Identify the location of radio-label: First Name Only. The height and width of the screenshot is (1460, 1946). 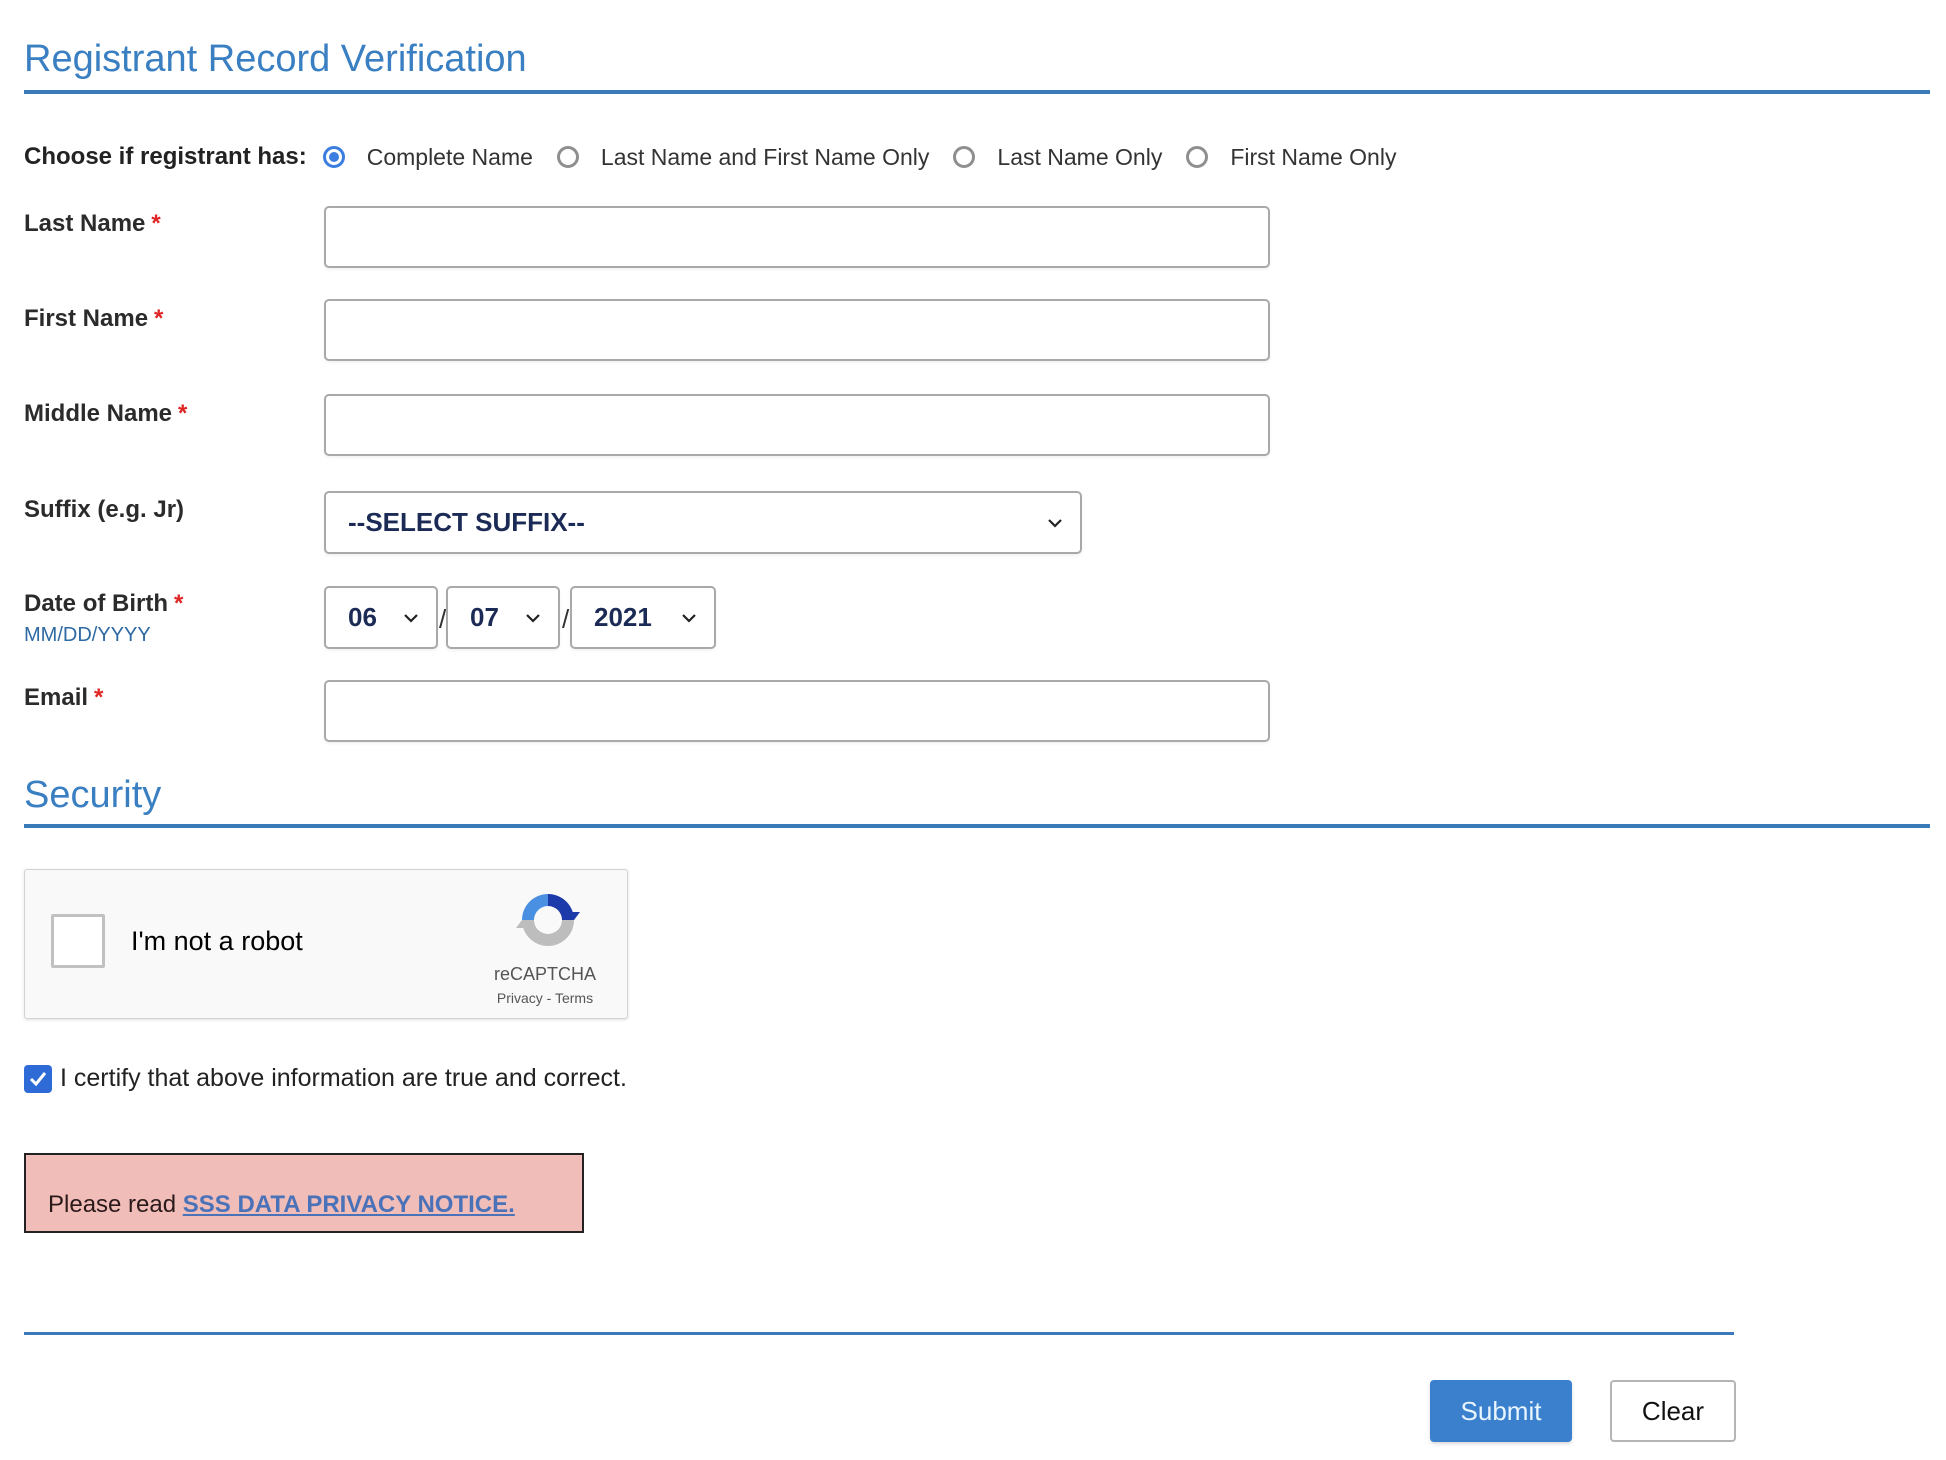
(1313, 156).